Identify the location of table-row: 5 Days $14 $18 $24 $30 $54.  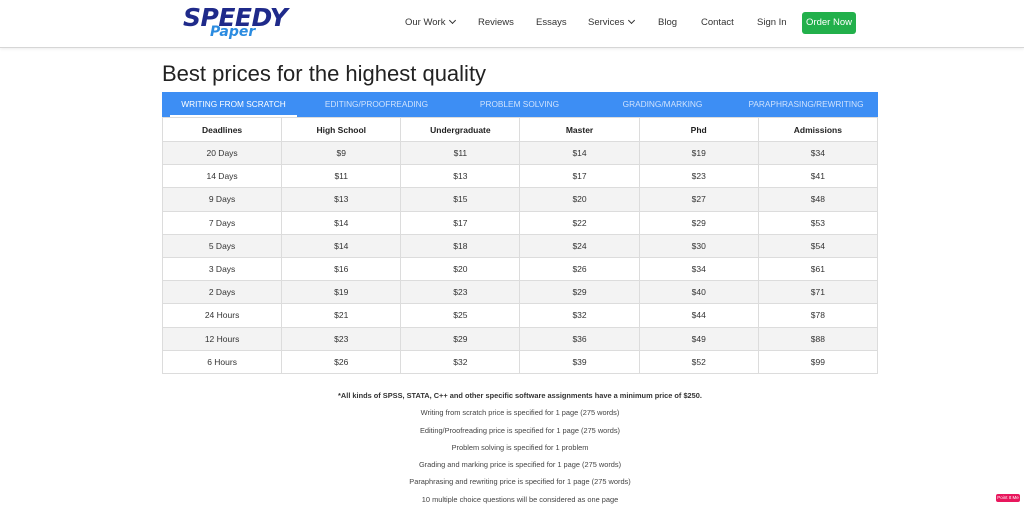
(520, 245).